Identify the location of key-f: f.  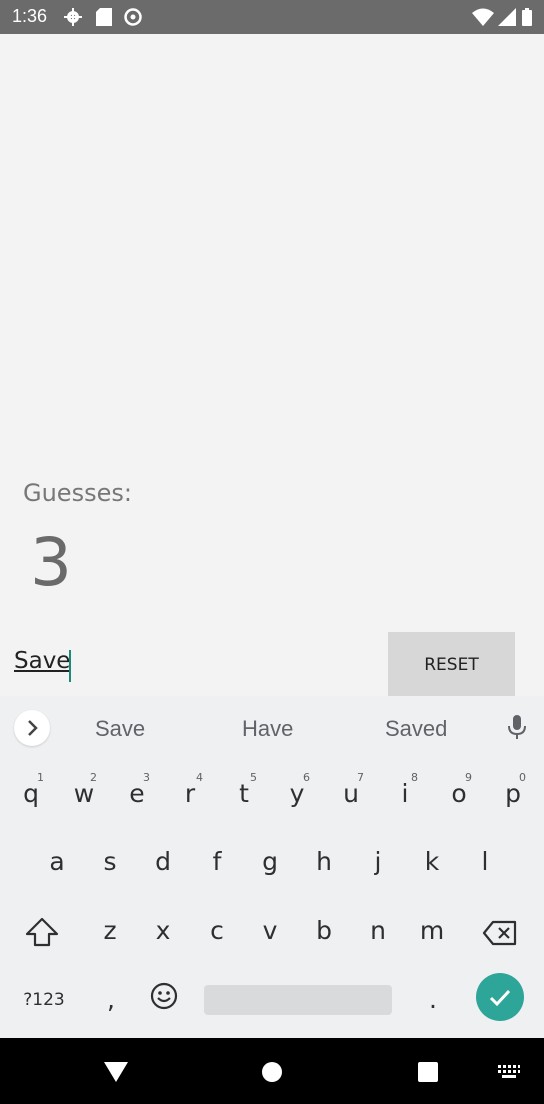
(217, 862).